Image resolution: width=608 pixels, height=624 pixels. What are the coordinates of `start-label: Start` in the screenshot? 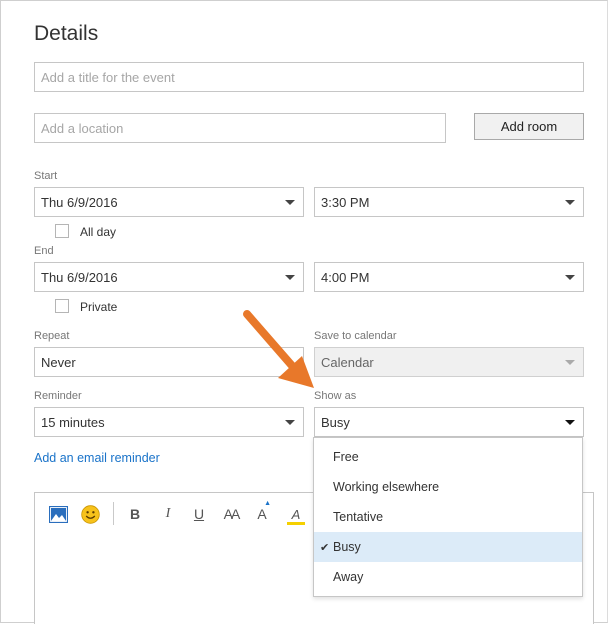 It's located at (46, 176).